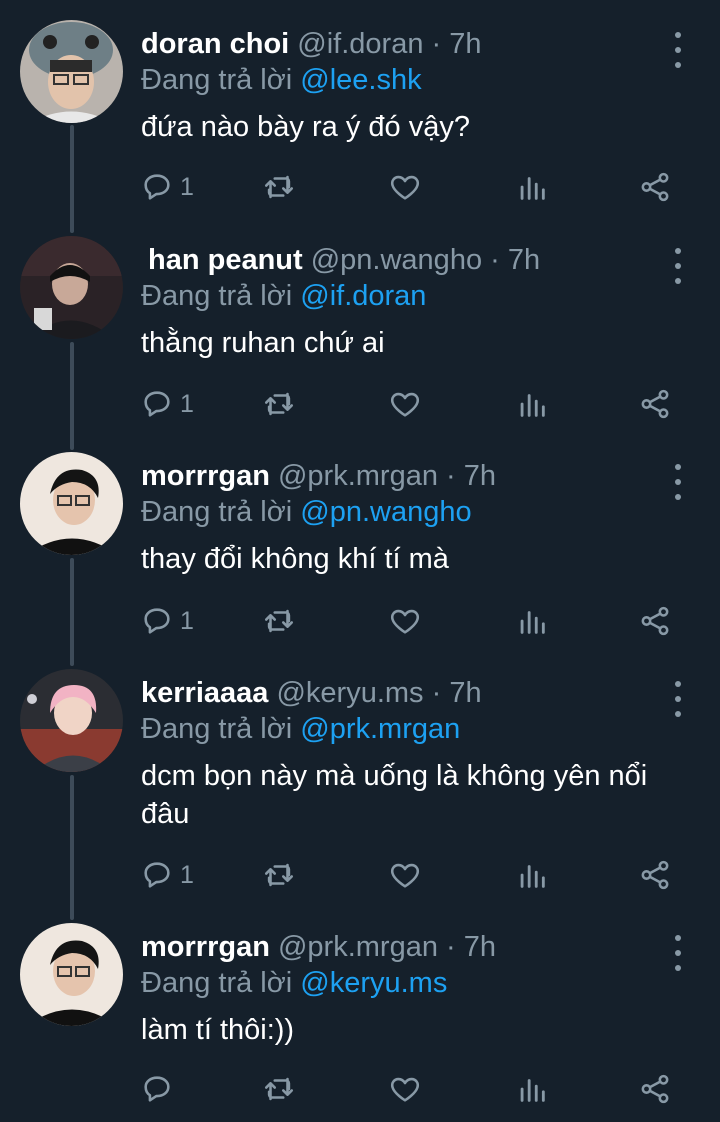 This screenshot has height=1122, width=720. Describe the element at coordinates (305, 127) in the screenshot. I see `tweet-text: đứa nào bày ra ý đó vậy?` at that location.